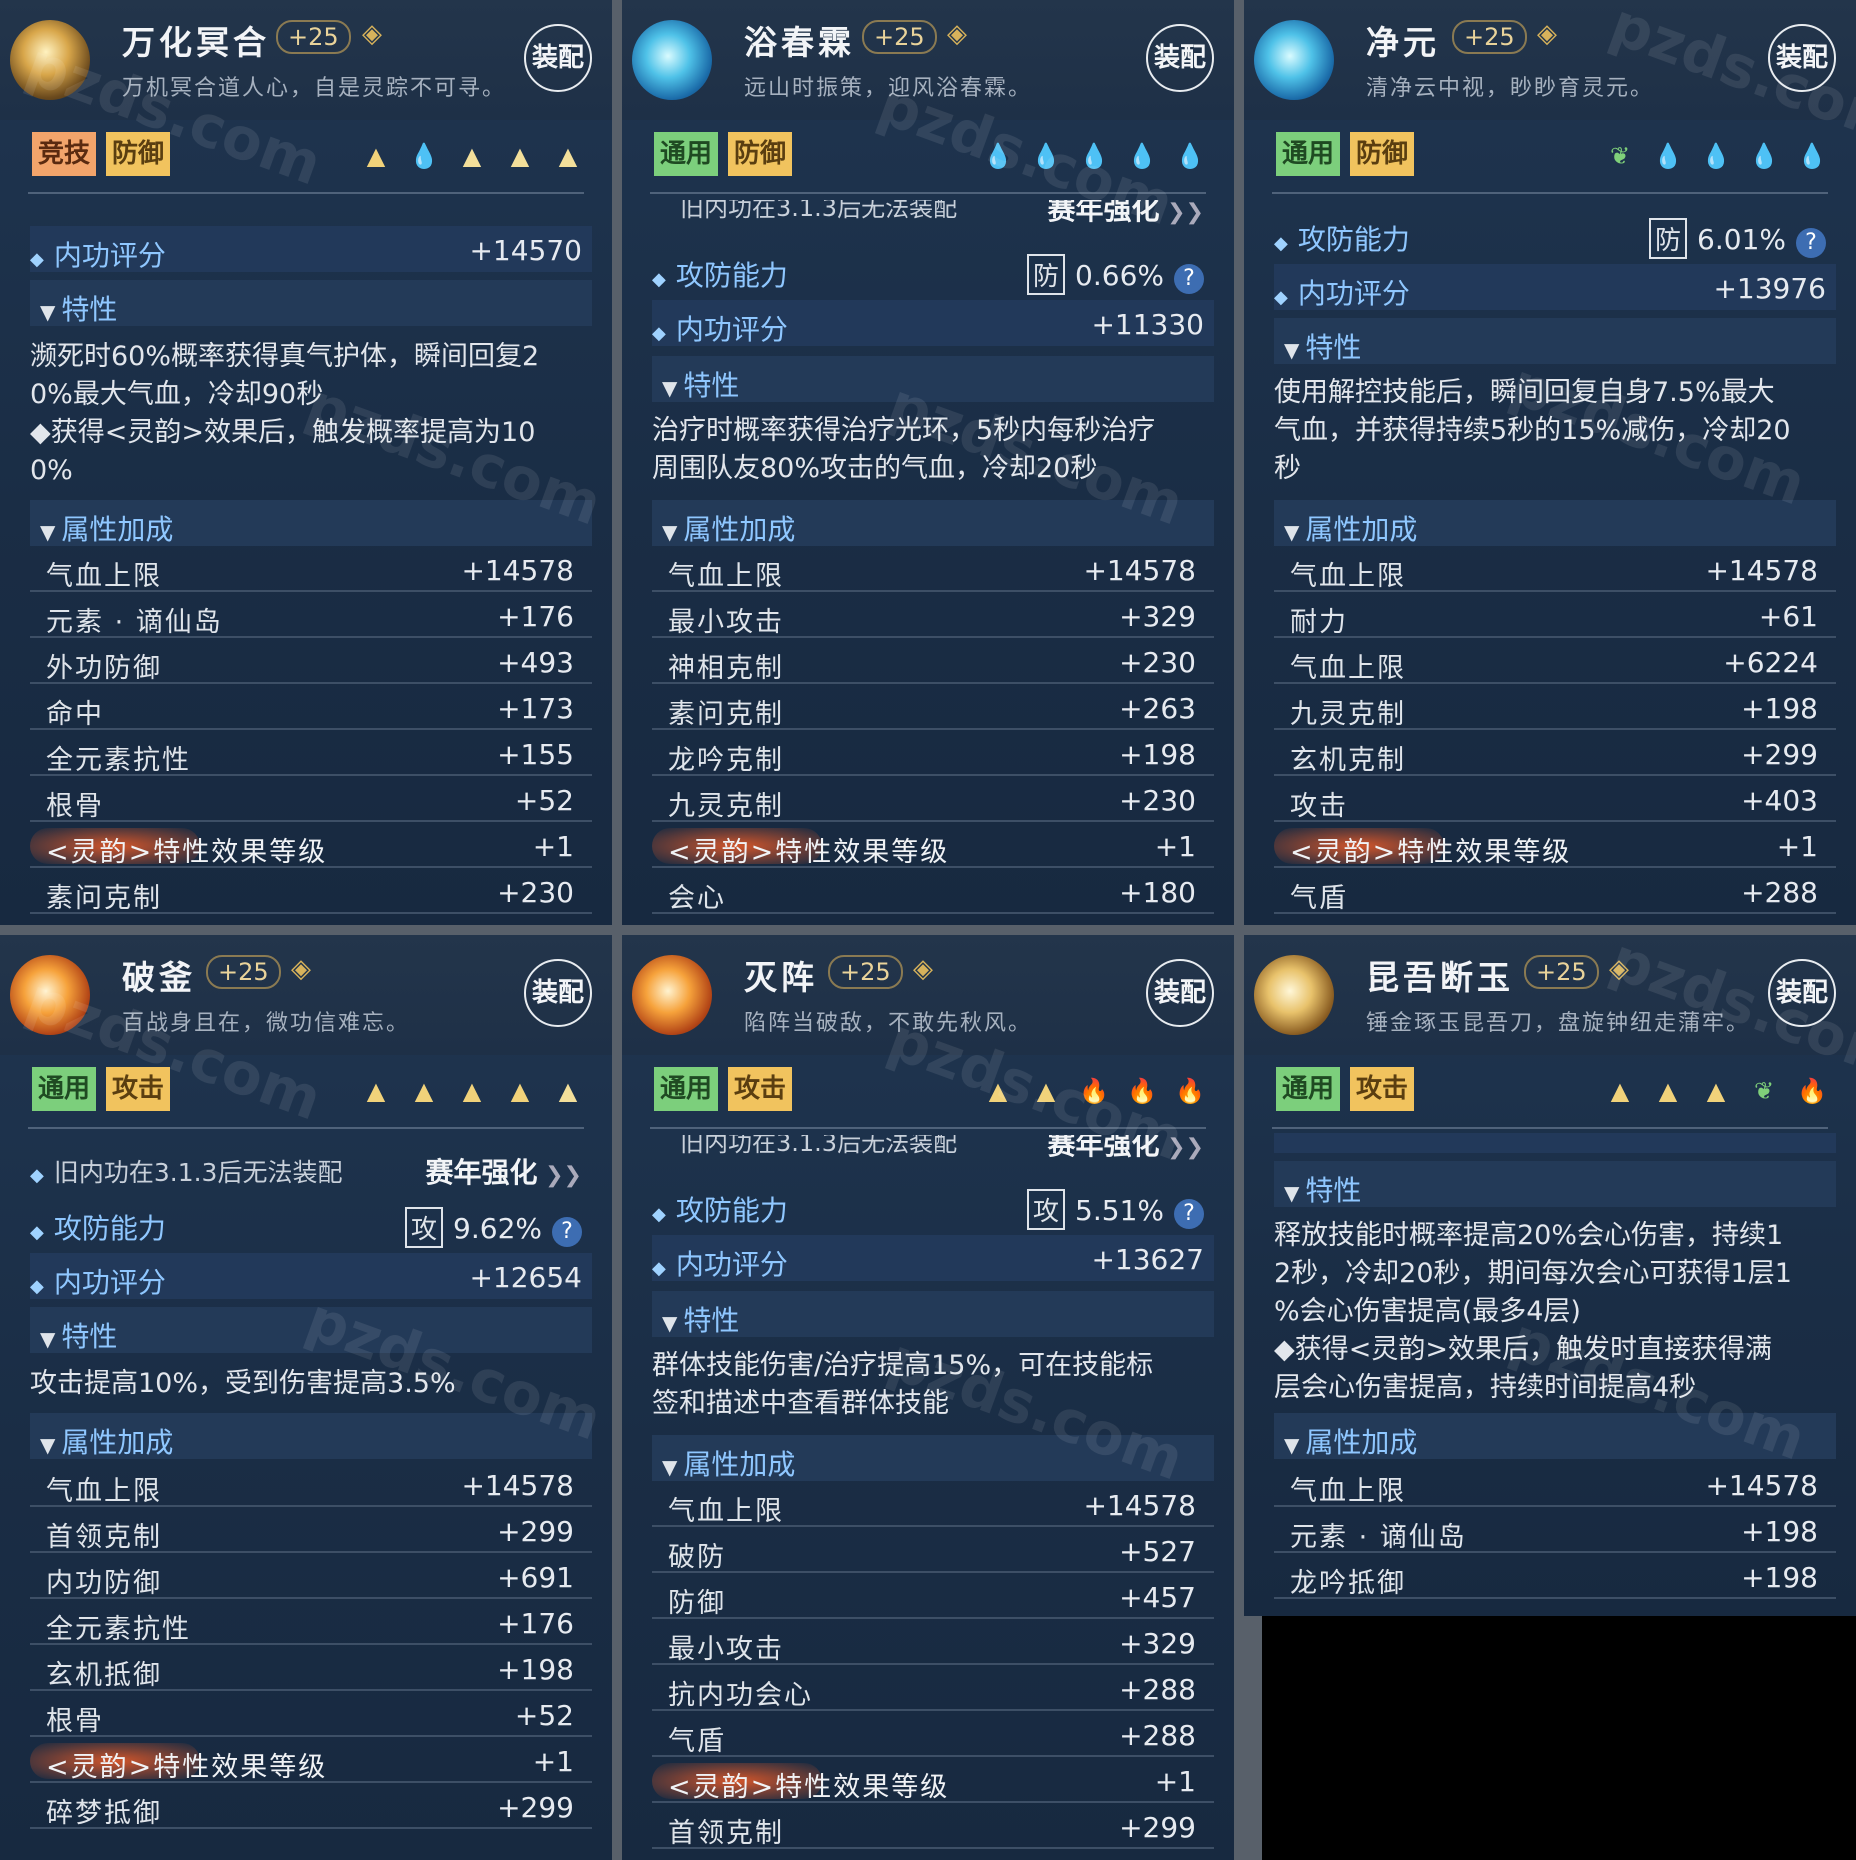 The height and width of the screenshot is (1860, 1856). I want to click on score-value: +12654, so click(525, 1277).